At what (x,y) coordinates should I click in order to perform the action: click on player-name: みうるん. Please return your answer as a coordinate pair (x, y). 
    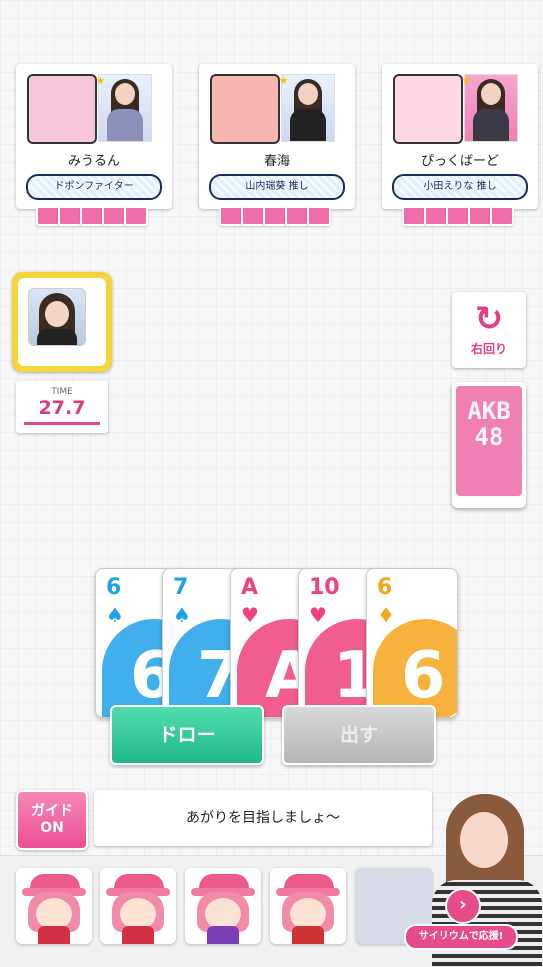
    Looking at the image, I should click on (93, 161).